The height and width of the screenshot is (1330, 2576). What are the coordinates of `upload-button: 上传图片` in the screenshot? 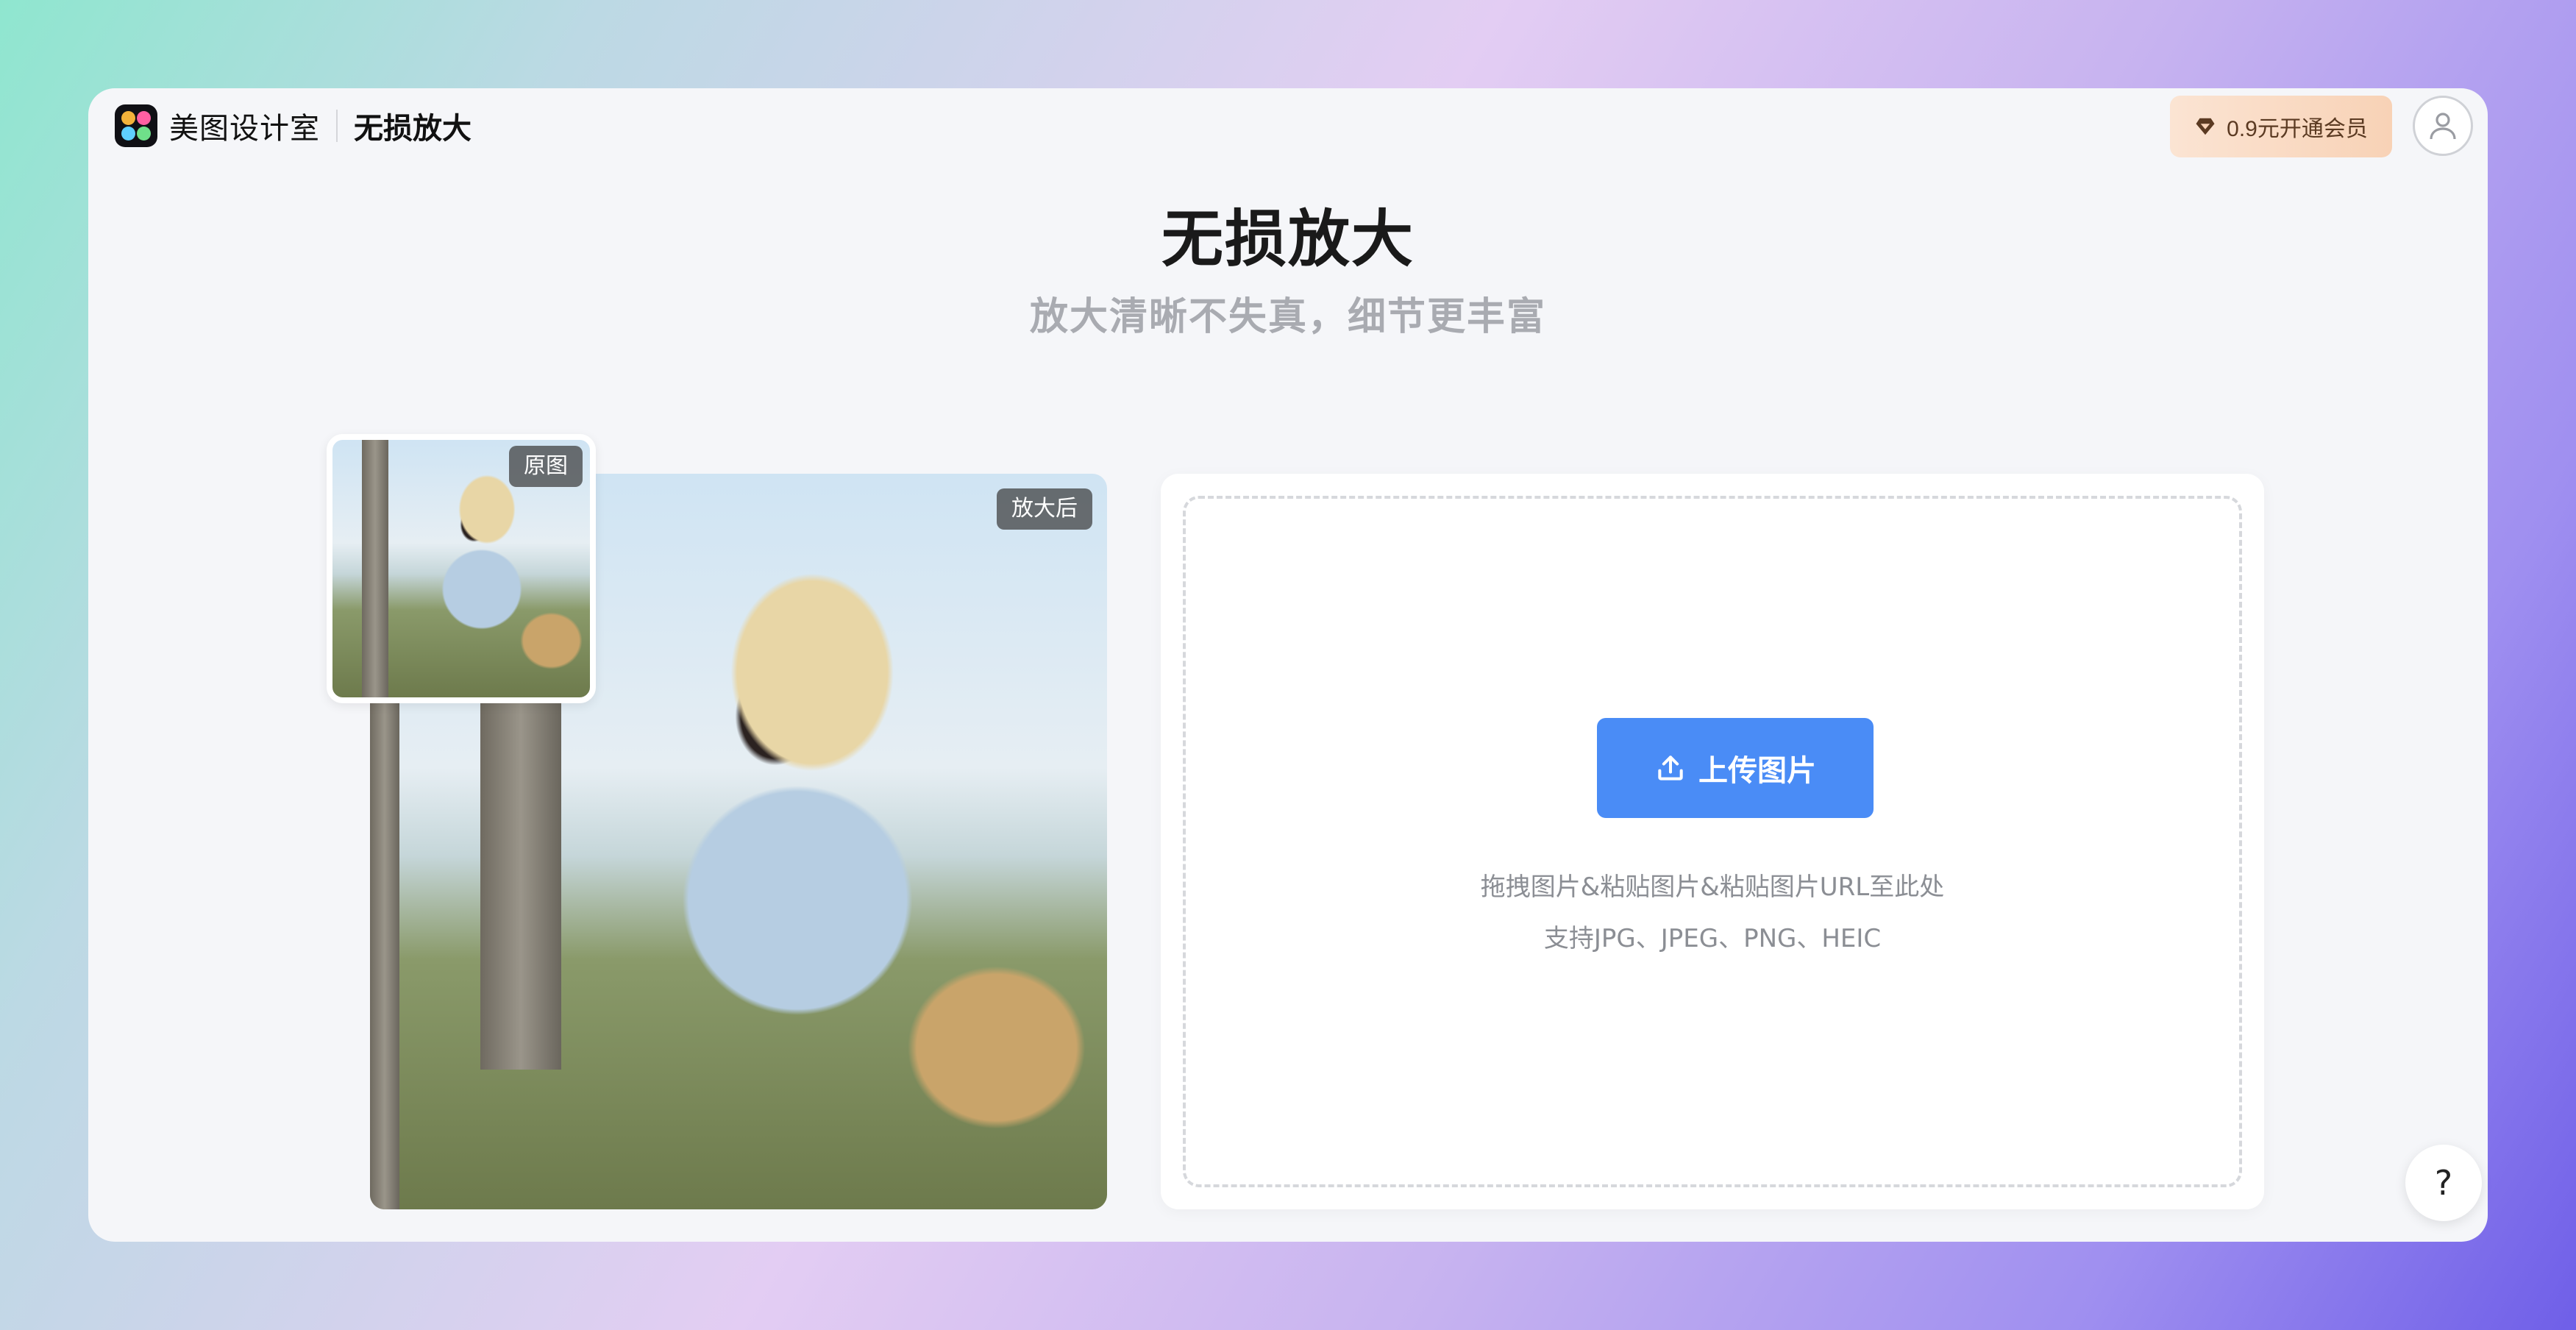 It's located at (1735, 768).